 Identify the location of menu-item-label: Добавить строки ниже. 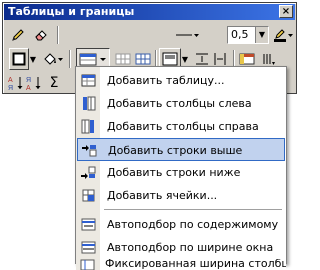
(174, 172).